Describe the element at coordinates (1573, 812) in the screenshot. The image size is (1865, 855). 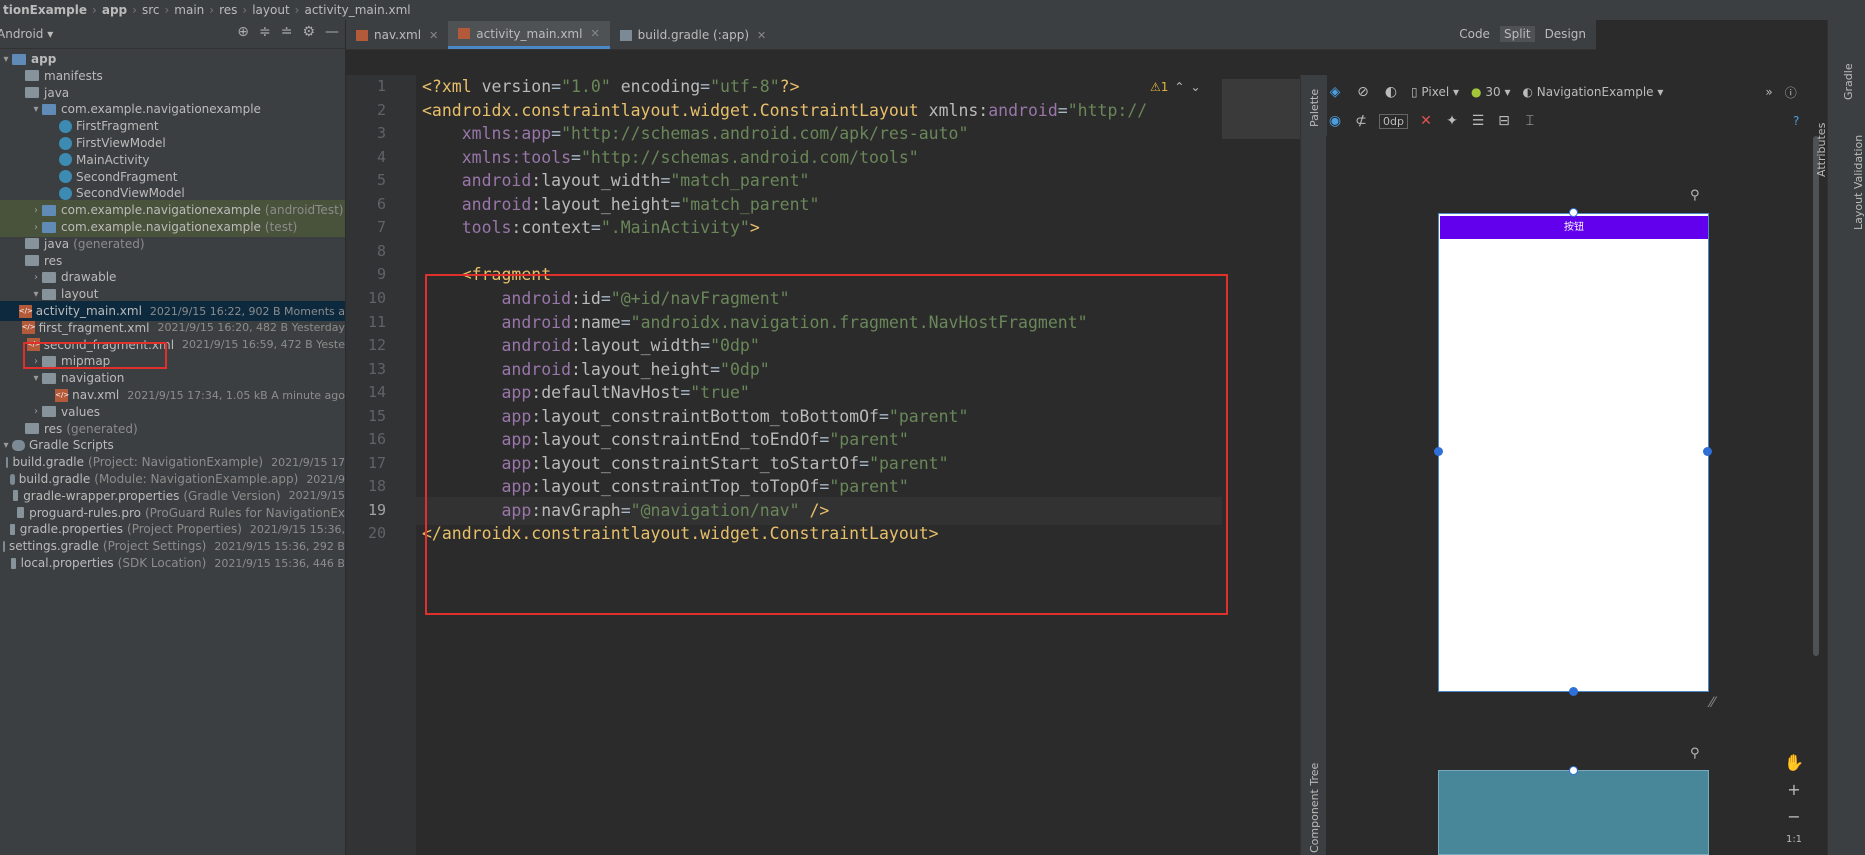
I see `blueprint-preview` at that location.